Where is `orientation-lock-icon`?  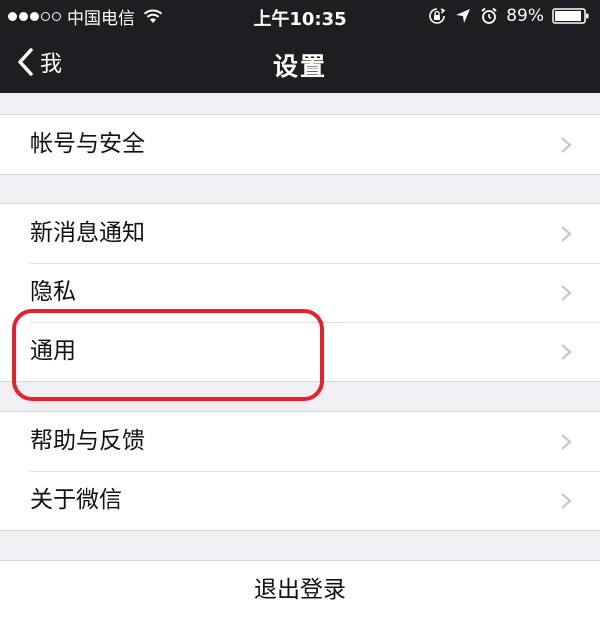
orientation-lock-icon is located at coordinates (437, 16).